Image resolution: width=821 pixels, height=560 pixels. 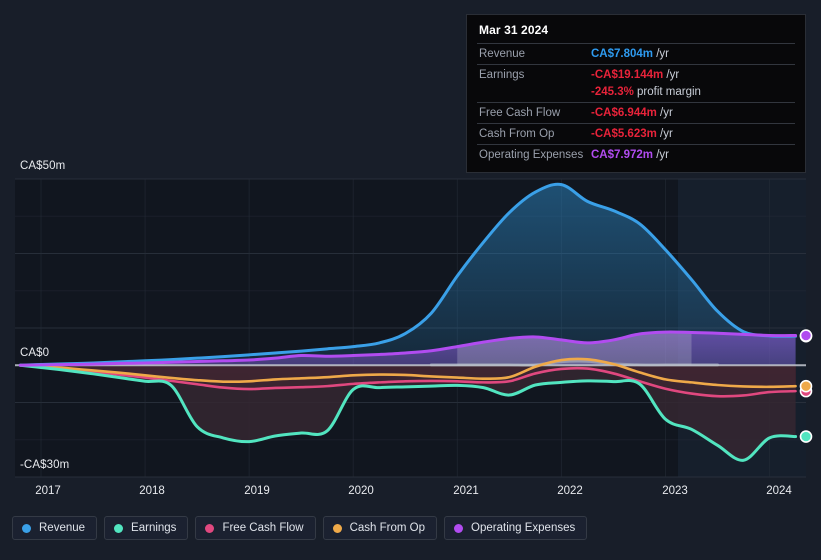 What do you see at coordinates (45, 465) in the screenshot?
I see `y-axis-label-bottom: -CA$30m` at bounding box center [45, 465].